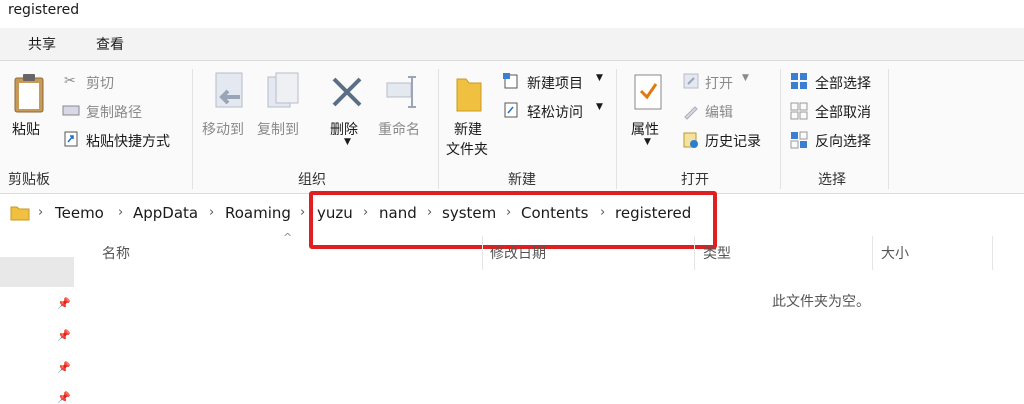 The image size is (1024, 404). Describe the element at coordinates (799, 81) in the screenshot. I see `select-all-icon` at that location.